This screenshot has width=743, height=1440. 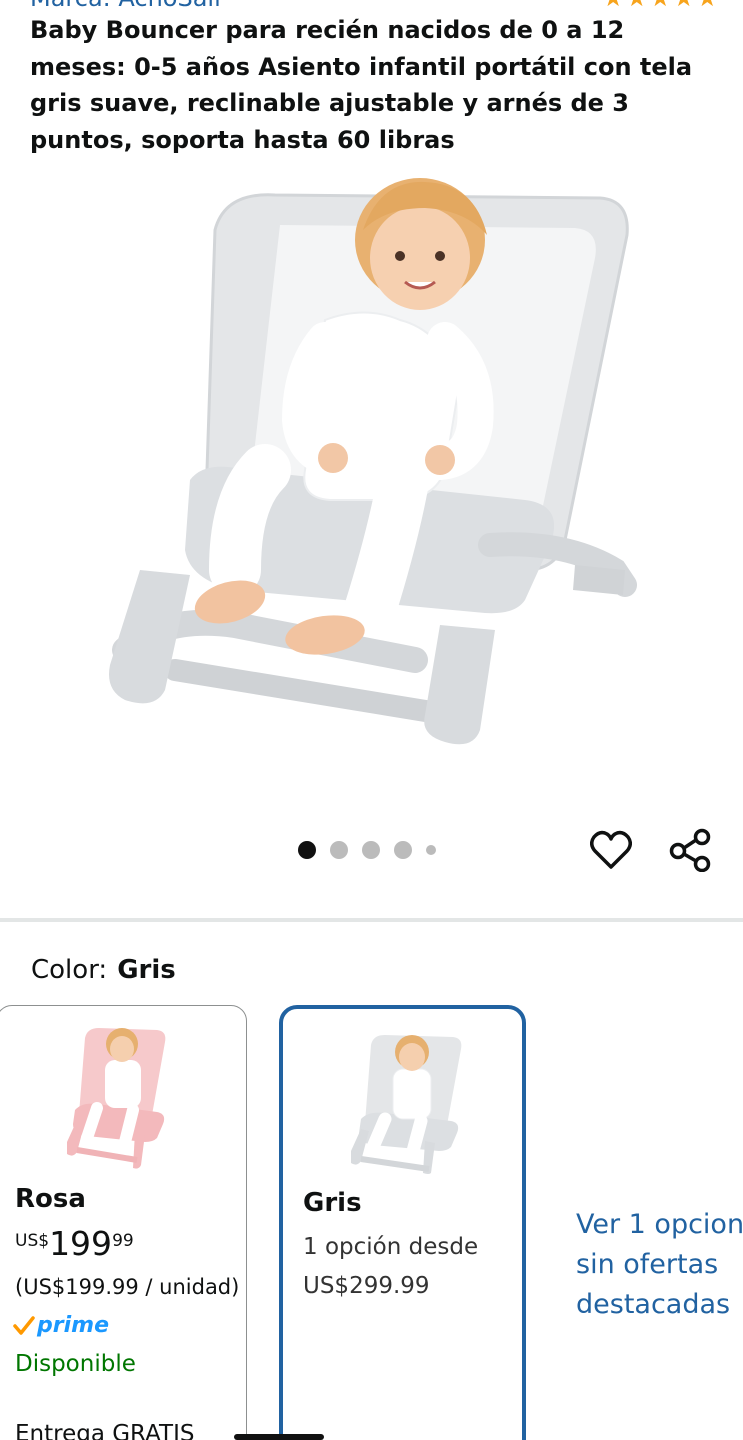 I want to click on brand-link: Marca: AchoSail, so click(x=125, y=4).